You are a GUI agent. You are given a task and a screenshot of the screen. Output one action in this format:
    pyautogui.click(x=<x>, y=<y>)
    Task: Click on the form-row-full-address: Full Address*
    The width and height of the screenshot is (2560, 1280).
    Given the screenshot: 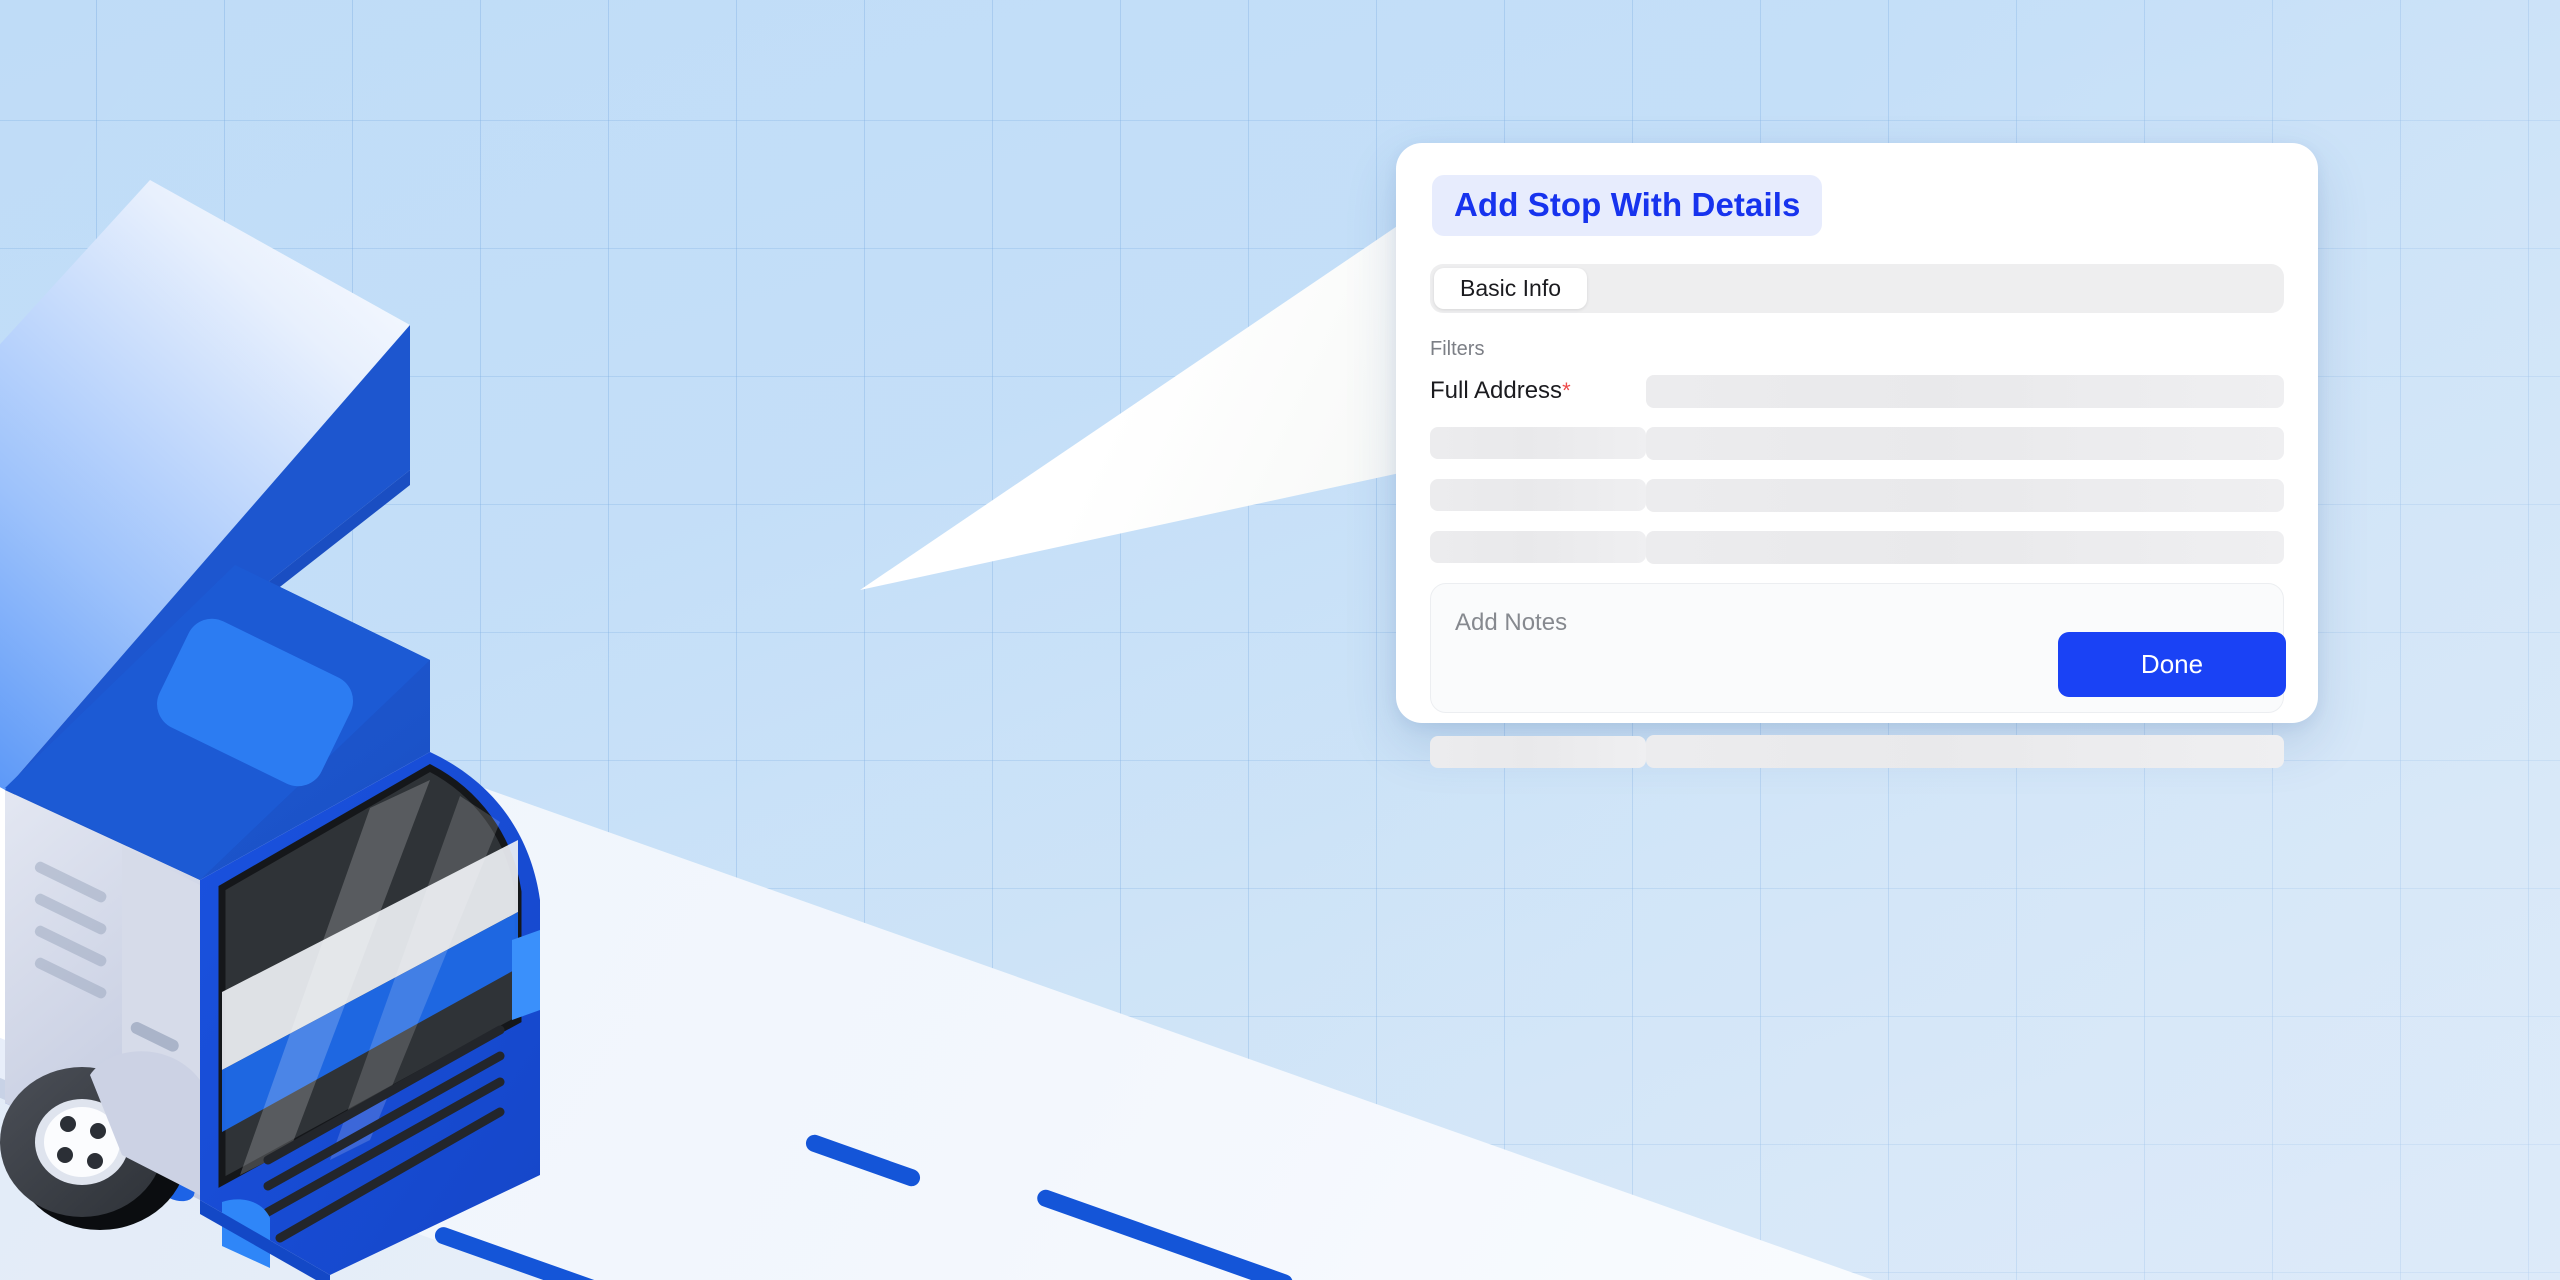 What is the action you would take?
    pyautogui.click(x=1857, y=391)
    